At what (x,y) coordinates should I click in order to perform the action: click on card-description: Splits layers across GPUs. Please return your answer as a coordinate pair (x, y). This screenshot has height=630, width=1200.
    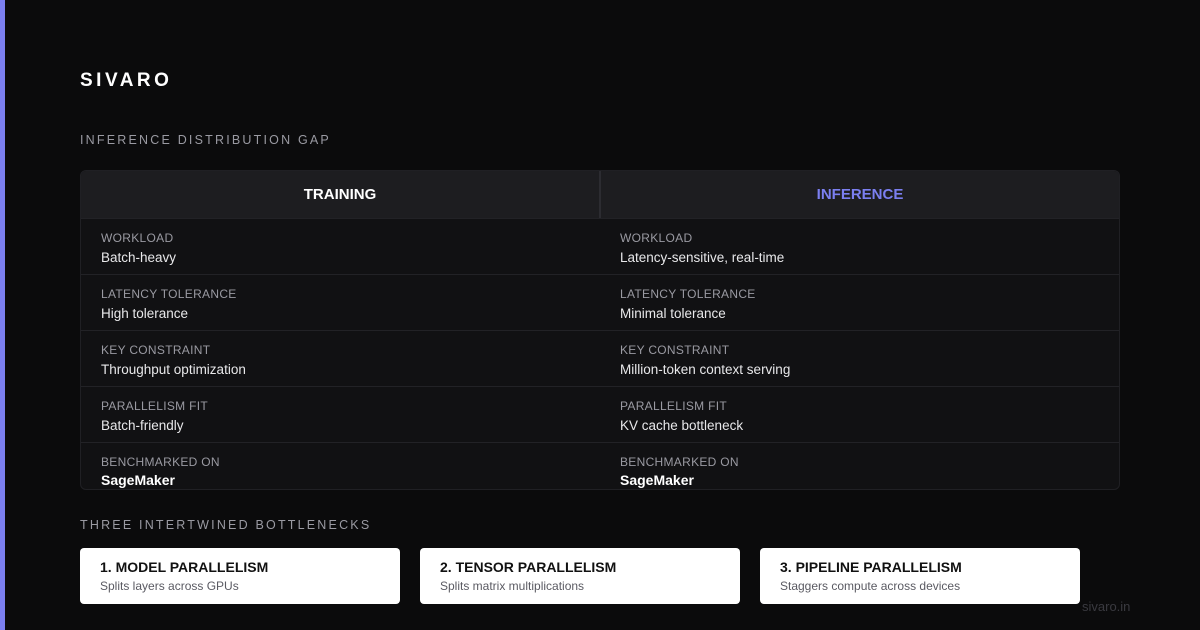
    Looking at the image, I should click on (169, 586).